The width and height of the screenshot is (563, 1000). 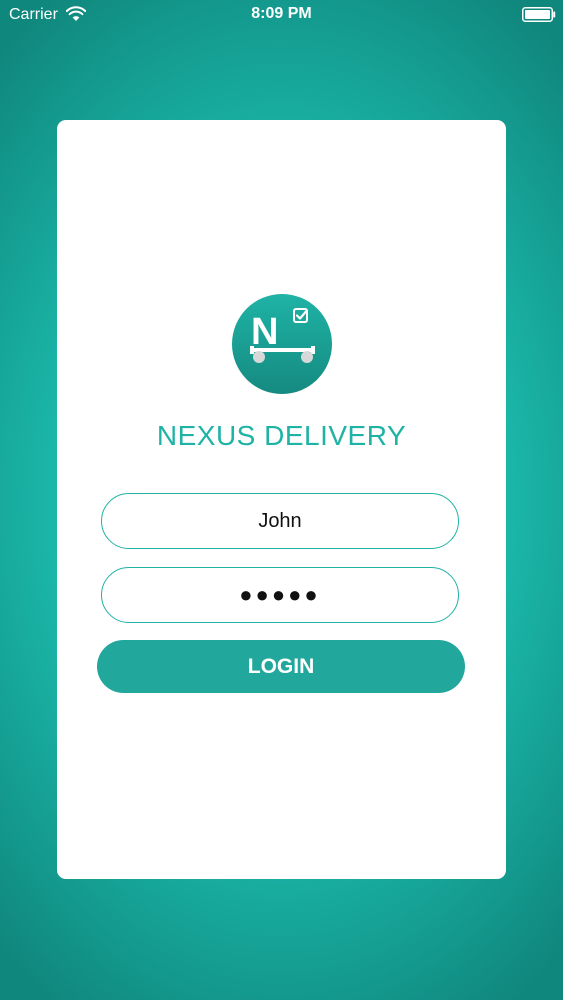 What do you see at coordinates (539, 14) in the screenshot?
I see `battery-icon` at bounding box center [539, 14].